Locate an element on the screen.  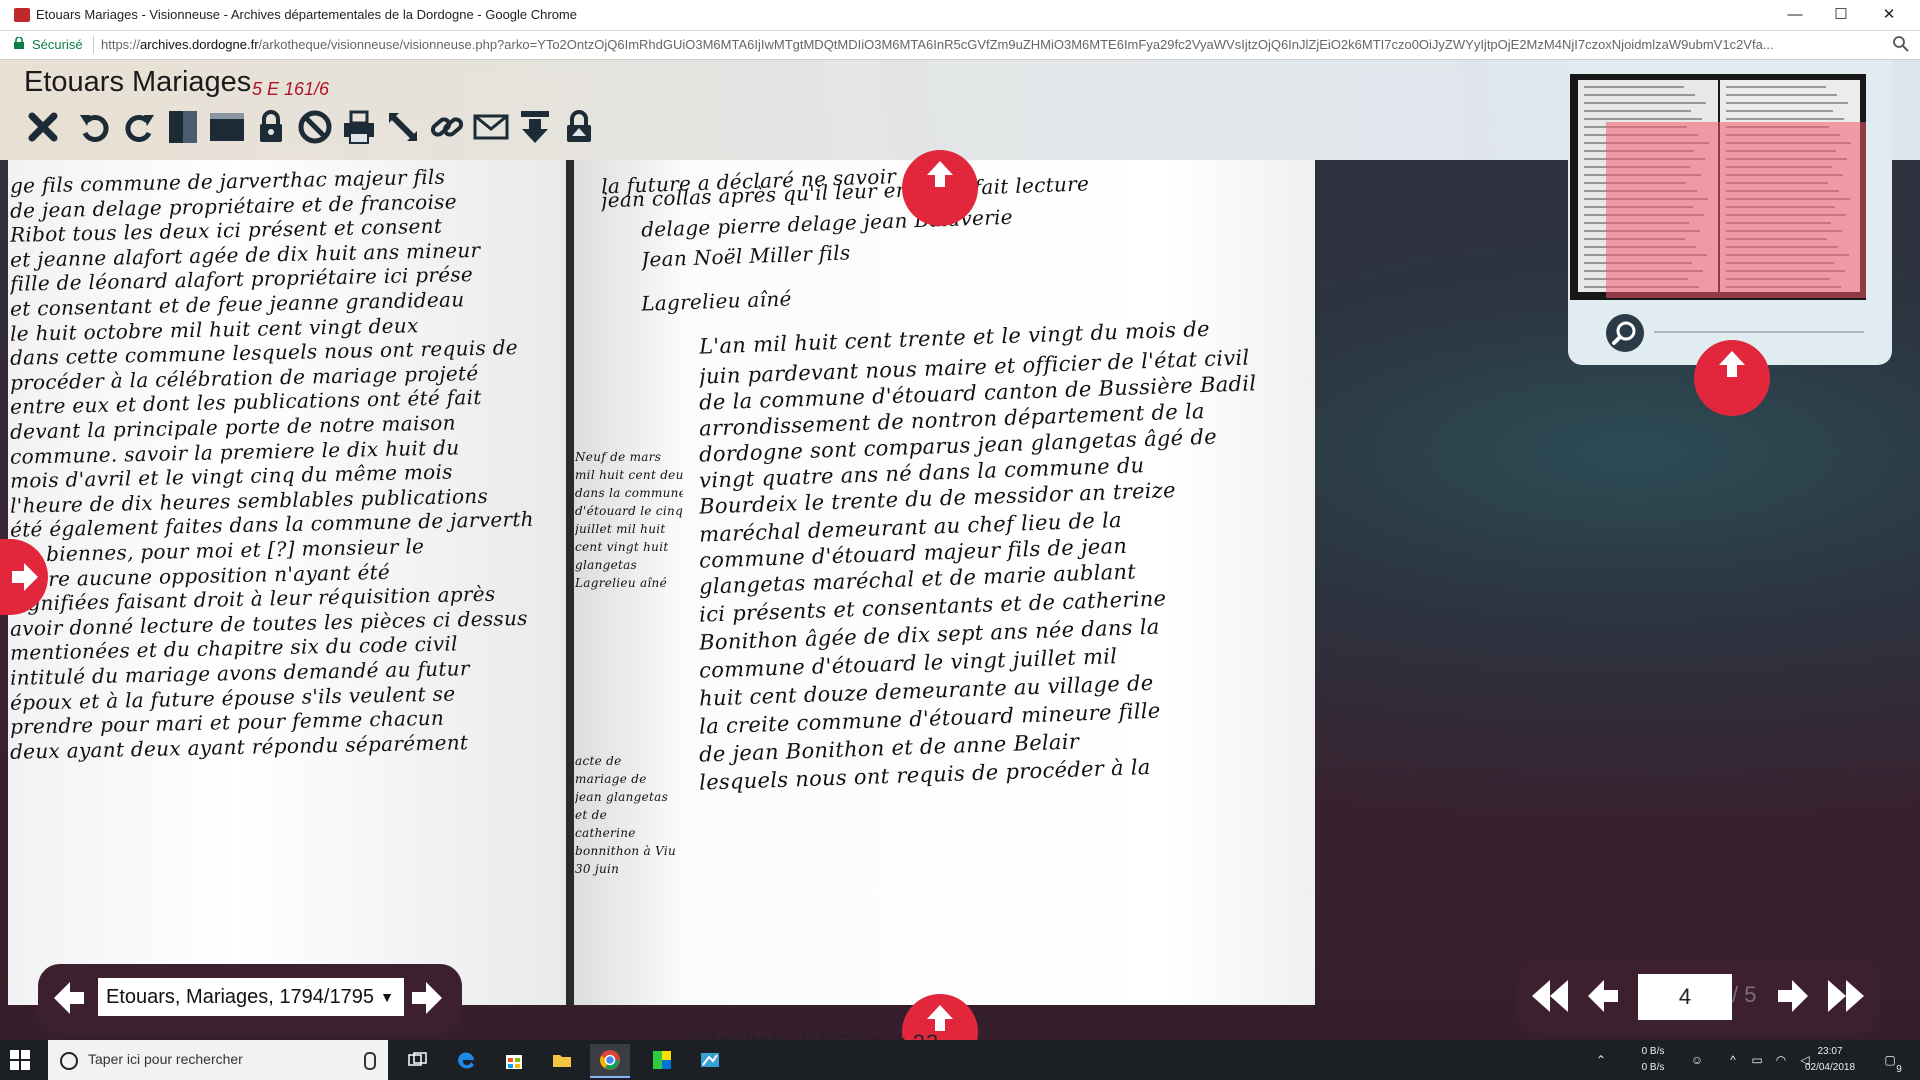
close-viewer-button is located at coordinates (43, 127).